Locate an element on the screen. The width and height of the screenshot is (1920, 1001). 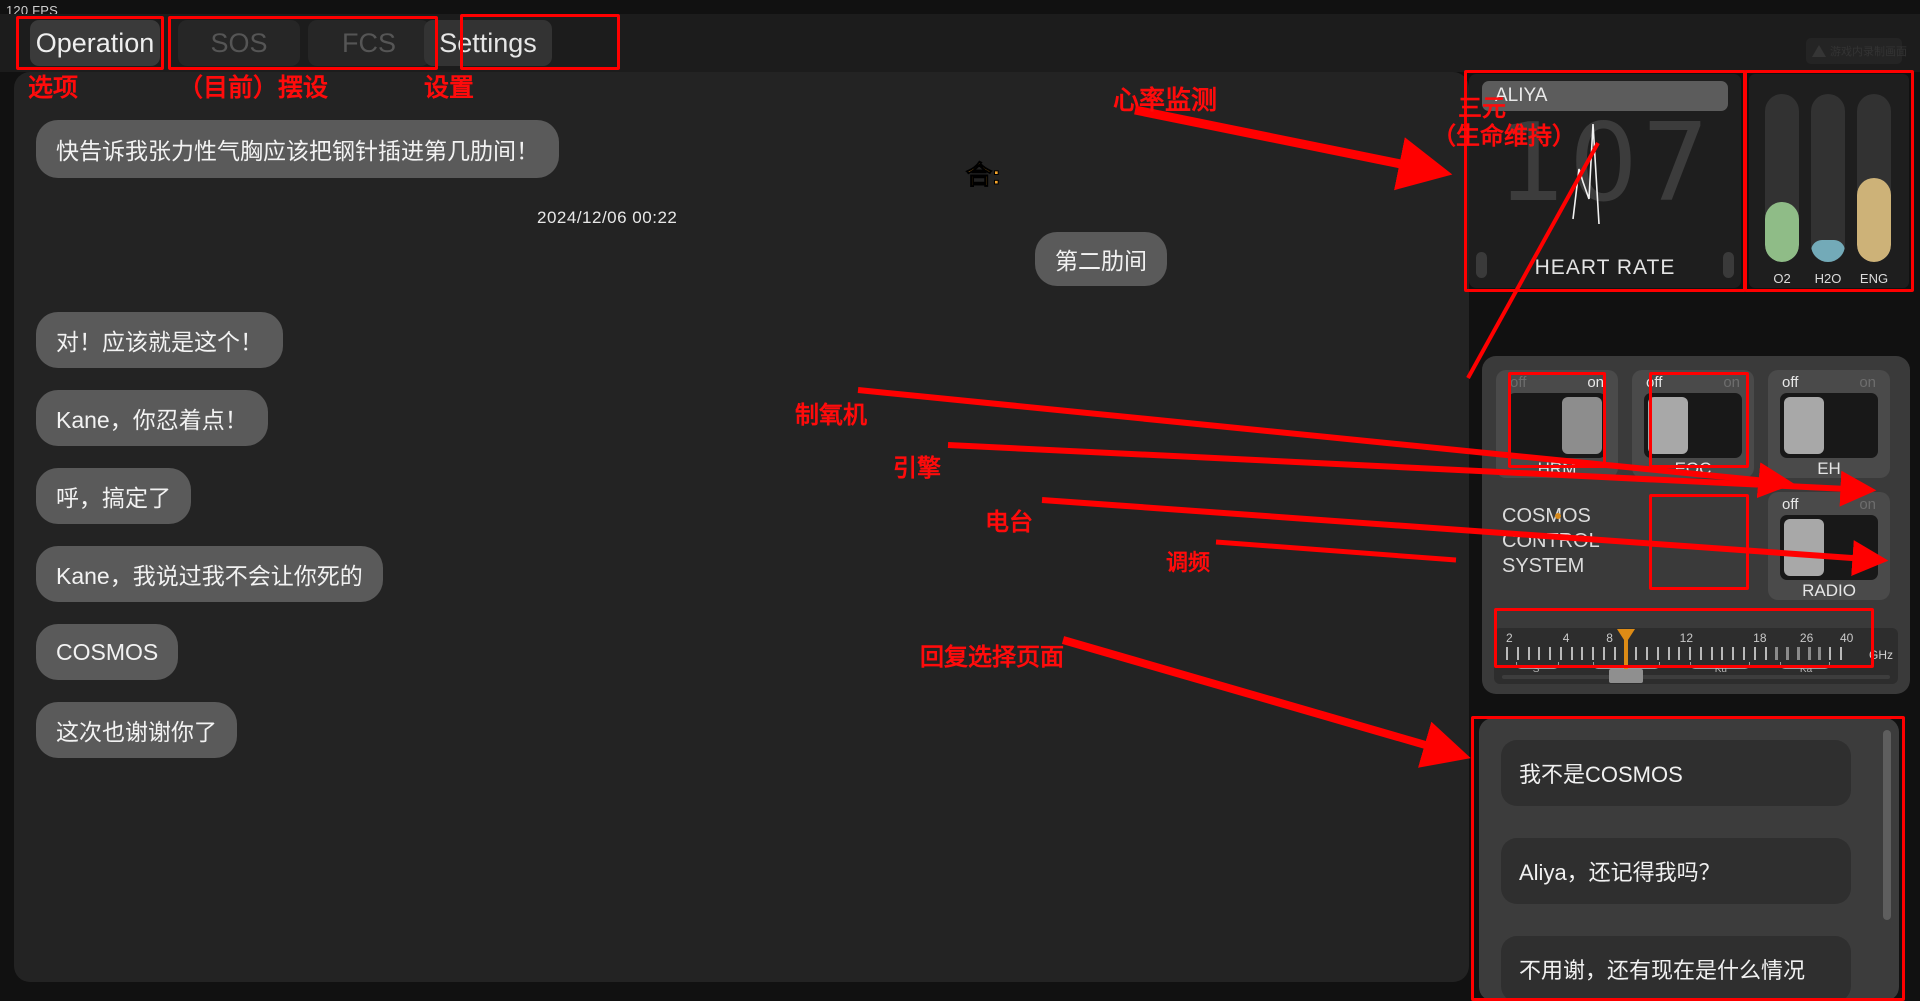
tab-operation: Operation is located at coordinates (95, 43).